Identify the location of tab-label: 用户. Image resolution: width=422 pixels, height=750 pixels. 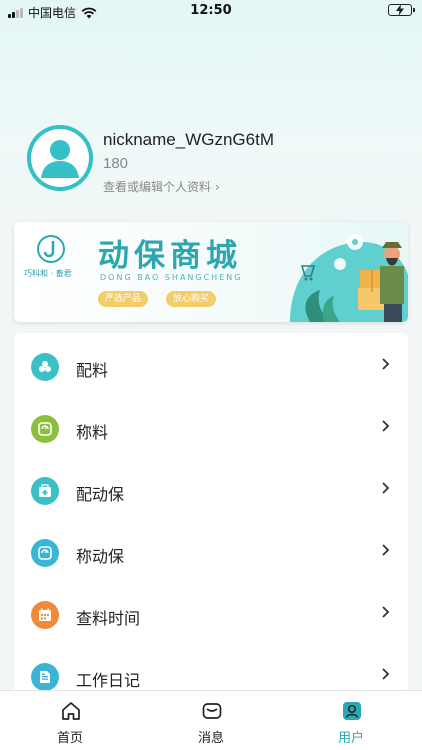
(350, 738).